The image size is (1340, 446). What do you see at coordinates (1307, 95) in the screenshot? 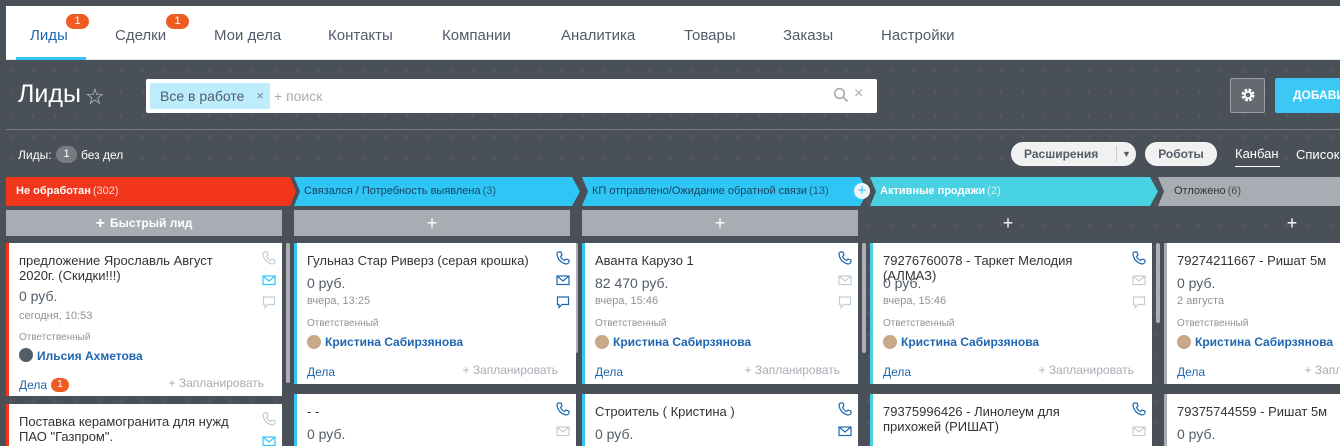
I see `add-button: ДОБАВИТЬ` at bounding box center [1307, 95].